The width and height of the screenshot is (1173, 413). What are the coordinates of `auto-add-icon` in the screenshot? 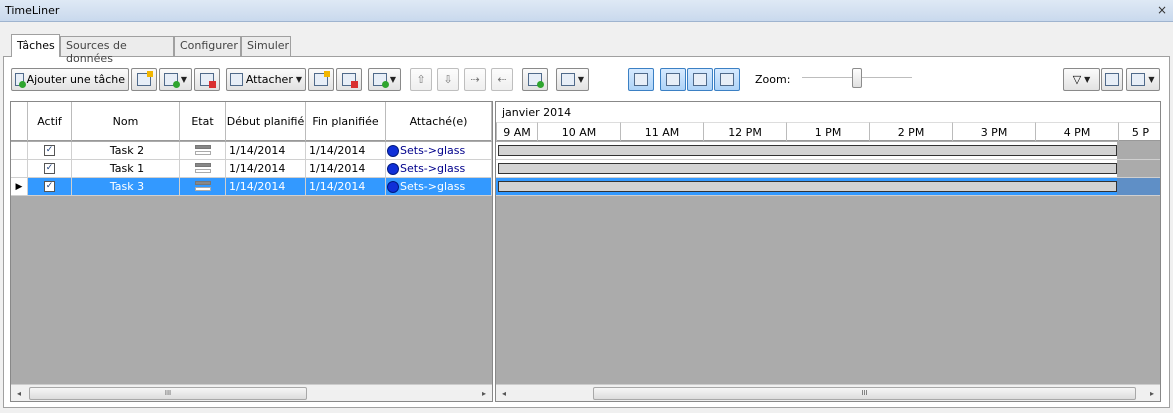 It's located at (171, 80).